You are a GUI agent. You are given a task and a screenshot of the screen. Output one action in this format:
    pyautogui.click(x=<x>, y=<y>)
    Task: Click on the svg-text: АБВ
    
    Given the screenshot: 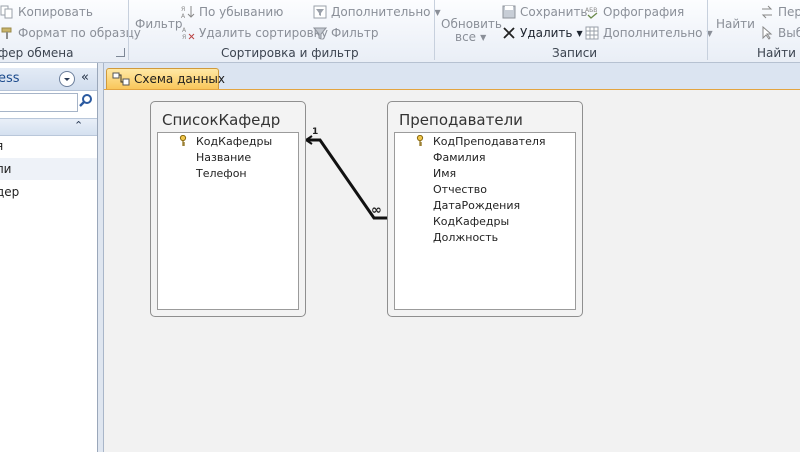 What is the action you would take?
    pyautogui.click(x=591, y=10)
    